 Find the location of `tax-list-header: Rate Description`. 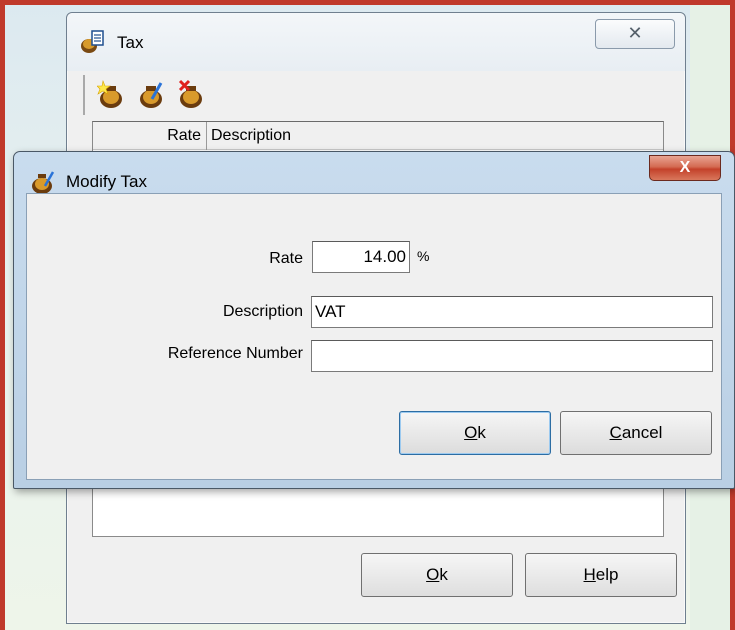

tax-list-header: Rate Description is located at coordinates (378, 136).